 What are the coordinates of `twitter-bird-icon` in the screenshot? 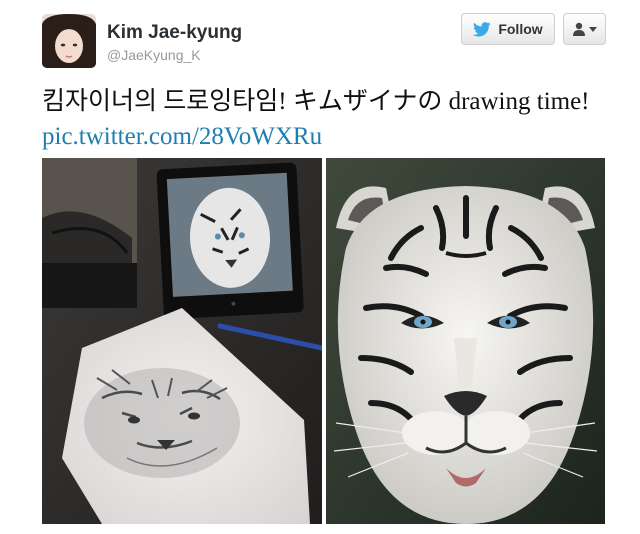 It's located at (482, 29).